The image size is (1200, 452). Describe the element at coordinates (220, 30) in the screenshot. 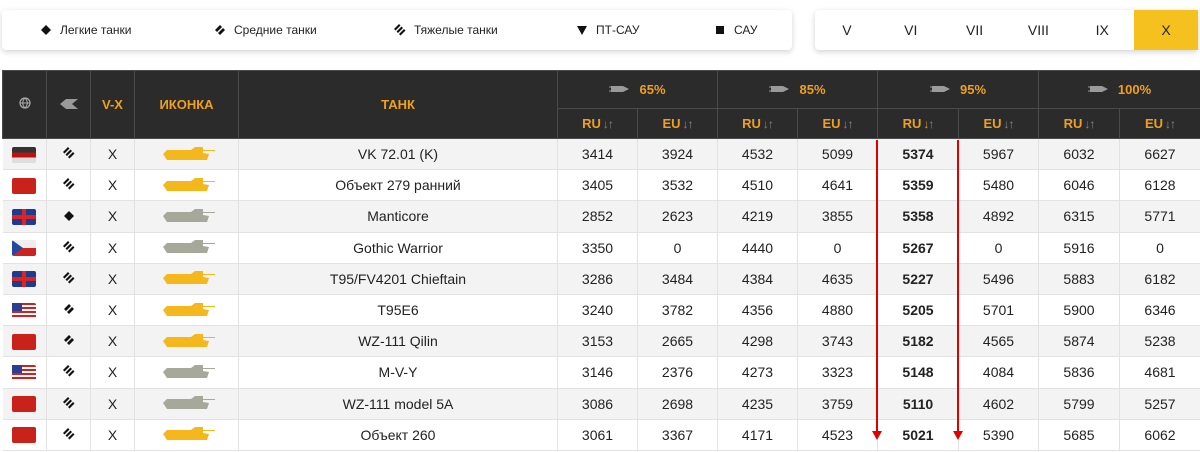

I see `double-chevron-icon` at that location.